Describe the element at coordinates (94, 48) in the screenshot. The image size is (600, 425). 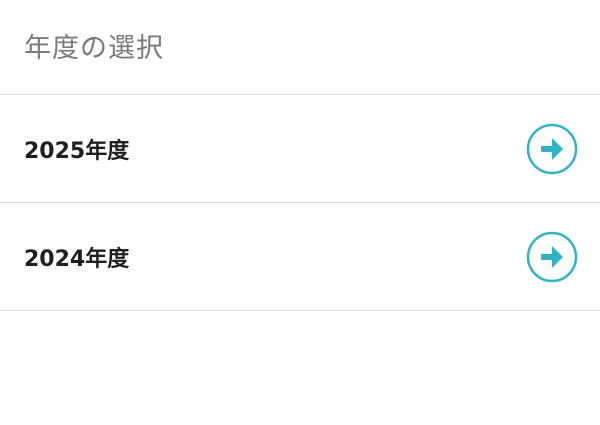
I see `page-title: 年度の選択` at that location.